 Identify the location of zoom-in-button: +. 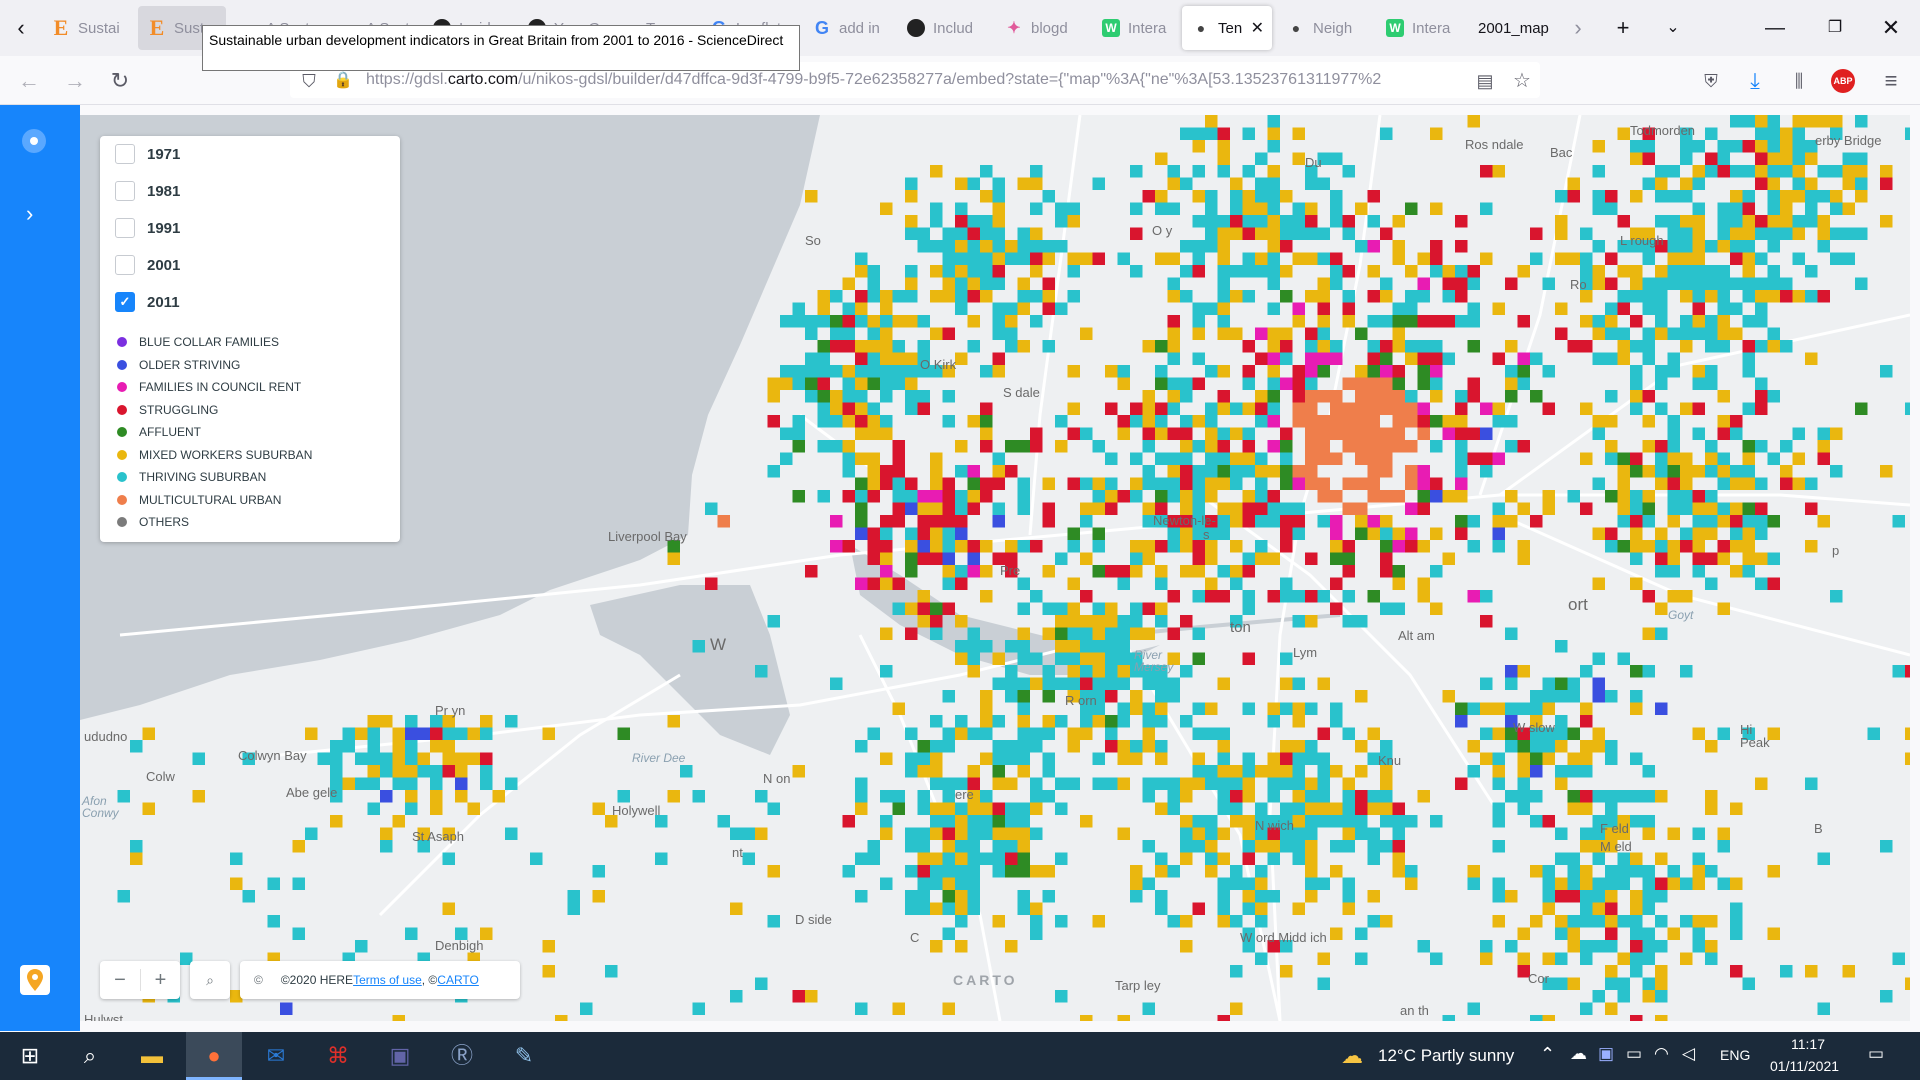
(160, 980).